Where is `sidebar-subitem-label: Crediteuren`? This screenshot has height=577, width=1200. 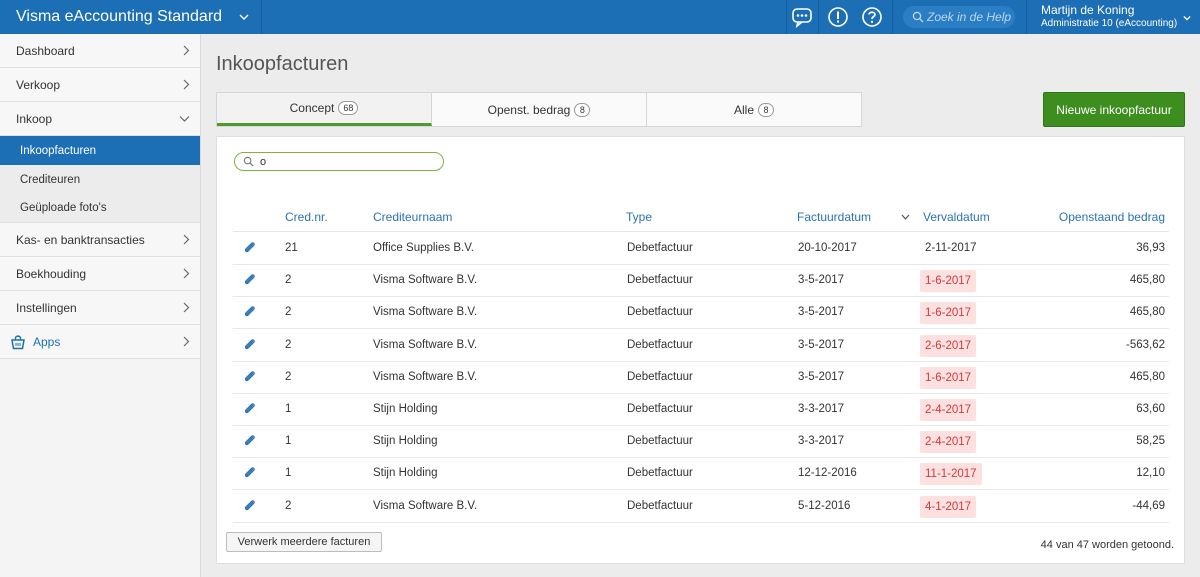 sidebar-subitem-label: Crediteuren is located at coordinates (50, 179).